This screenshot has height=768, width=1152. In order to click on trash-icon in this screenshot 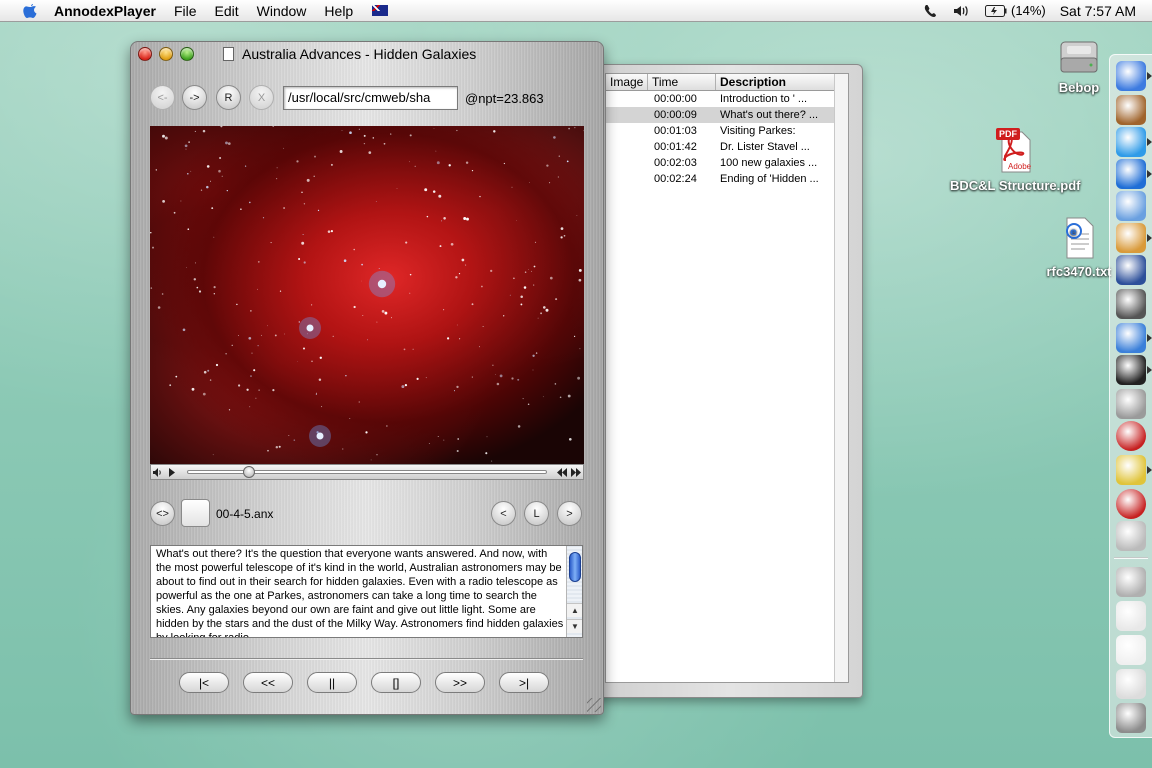, I will do `click(1131, 718)`.